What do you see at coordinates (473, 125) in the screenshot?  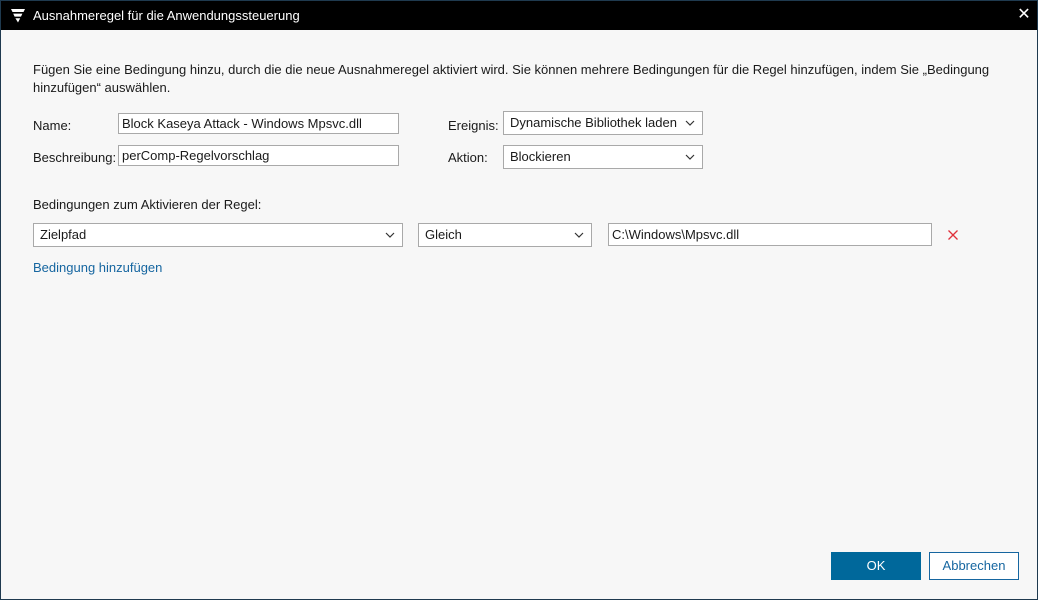 I see `event-label: Ereignis:` at bounding box center [473, 125].